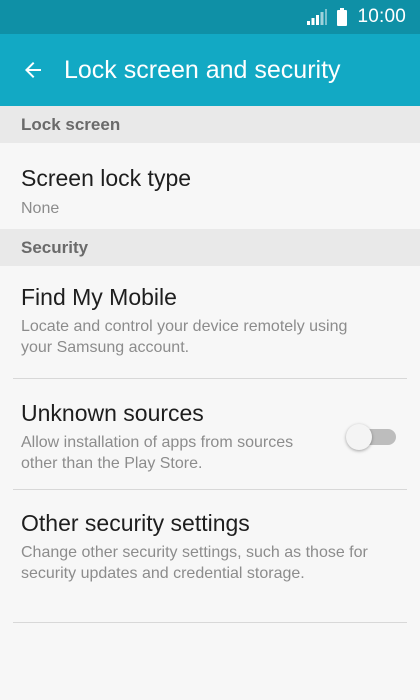  What do you see at coordinates (381, 16) in the screenshot?
I see `status-time: 10:00` at bounding box center [381, 16].